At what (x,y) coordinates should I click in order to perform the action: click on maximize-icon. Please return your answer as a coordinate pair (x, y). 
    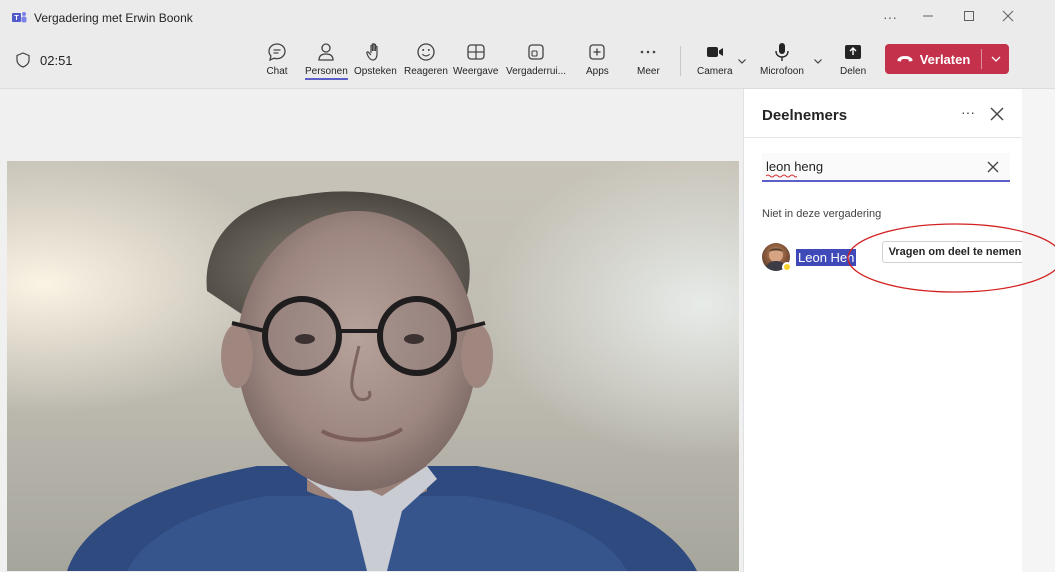
    Looking at the image, I should click on (969, 16).